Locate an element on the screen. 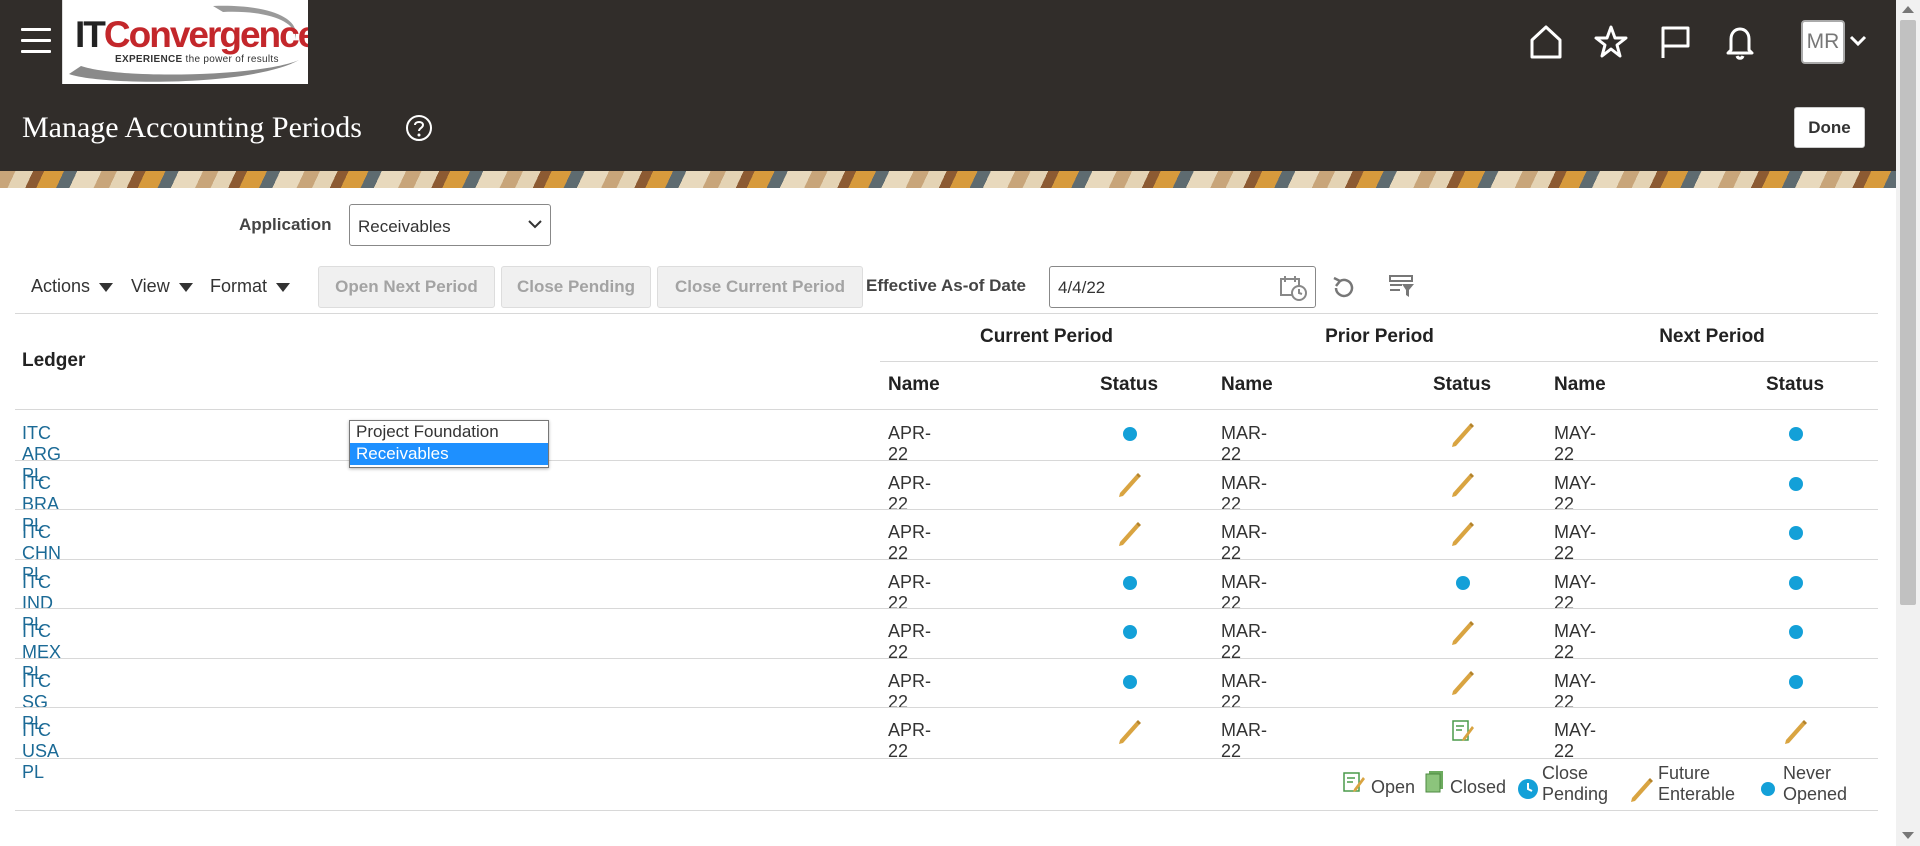  close-pending-button: Close Pending is located at coordinates (576, 287).